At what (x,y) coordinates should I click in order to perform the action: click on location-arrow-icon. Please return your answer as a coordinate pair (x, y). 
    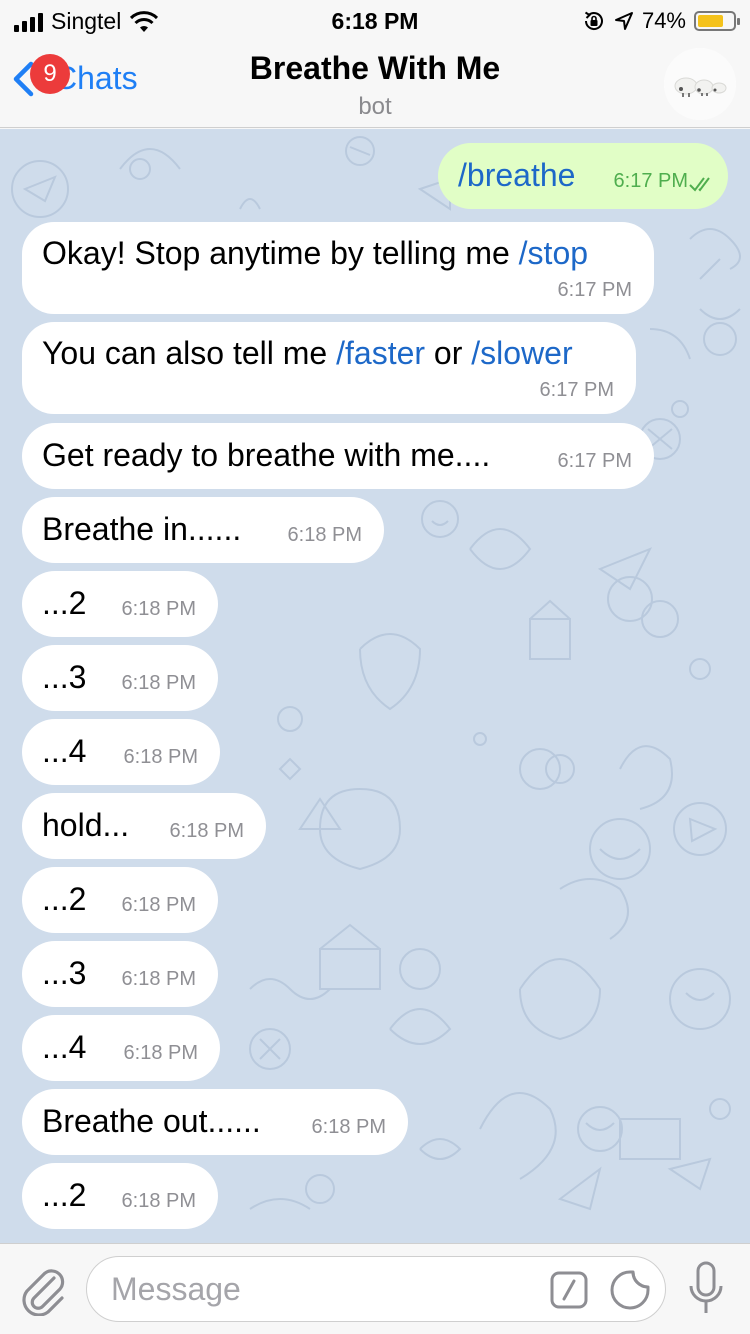
    Looking at the image, I should click on (623, 21).